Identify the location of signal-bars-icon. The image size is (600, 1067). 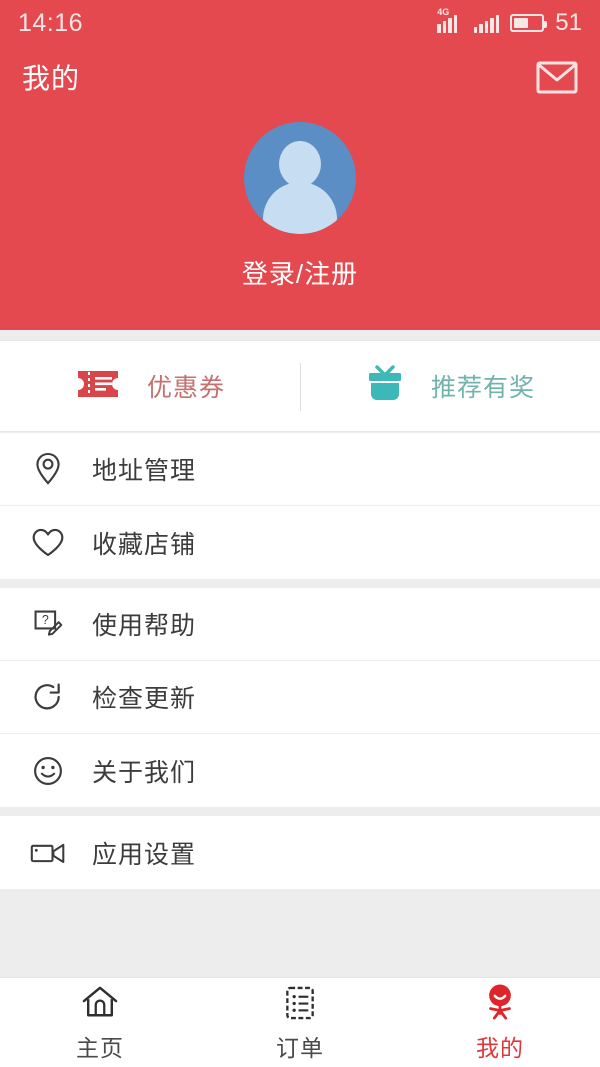
(486, 23).